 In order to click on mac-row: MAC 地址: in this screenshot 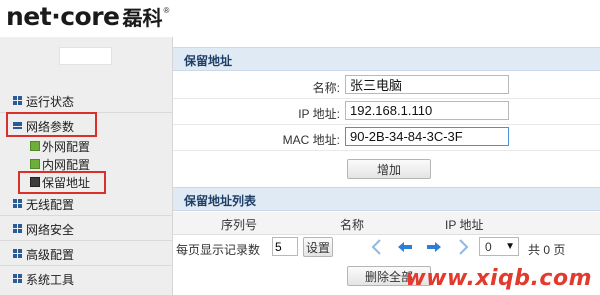, I will do `click(386, 138)`.